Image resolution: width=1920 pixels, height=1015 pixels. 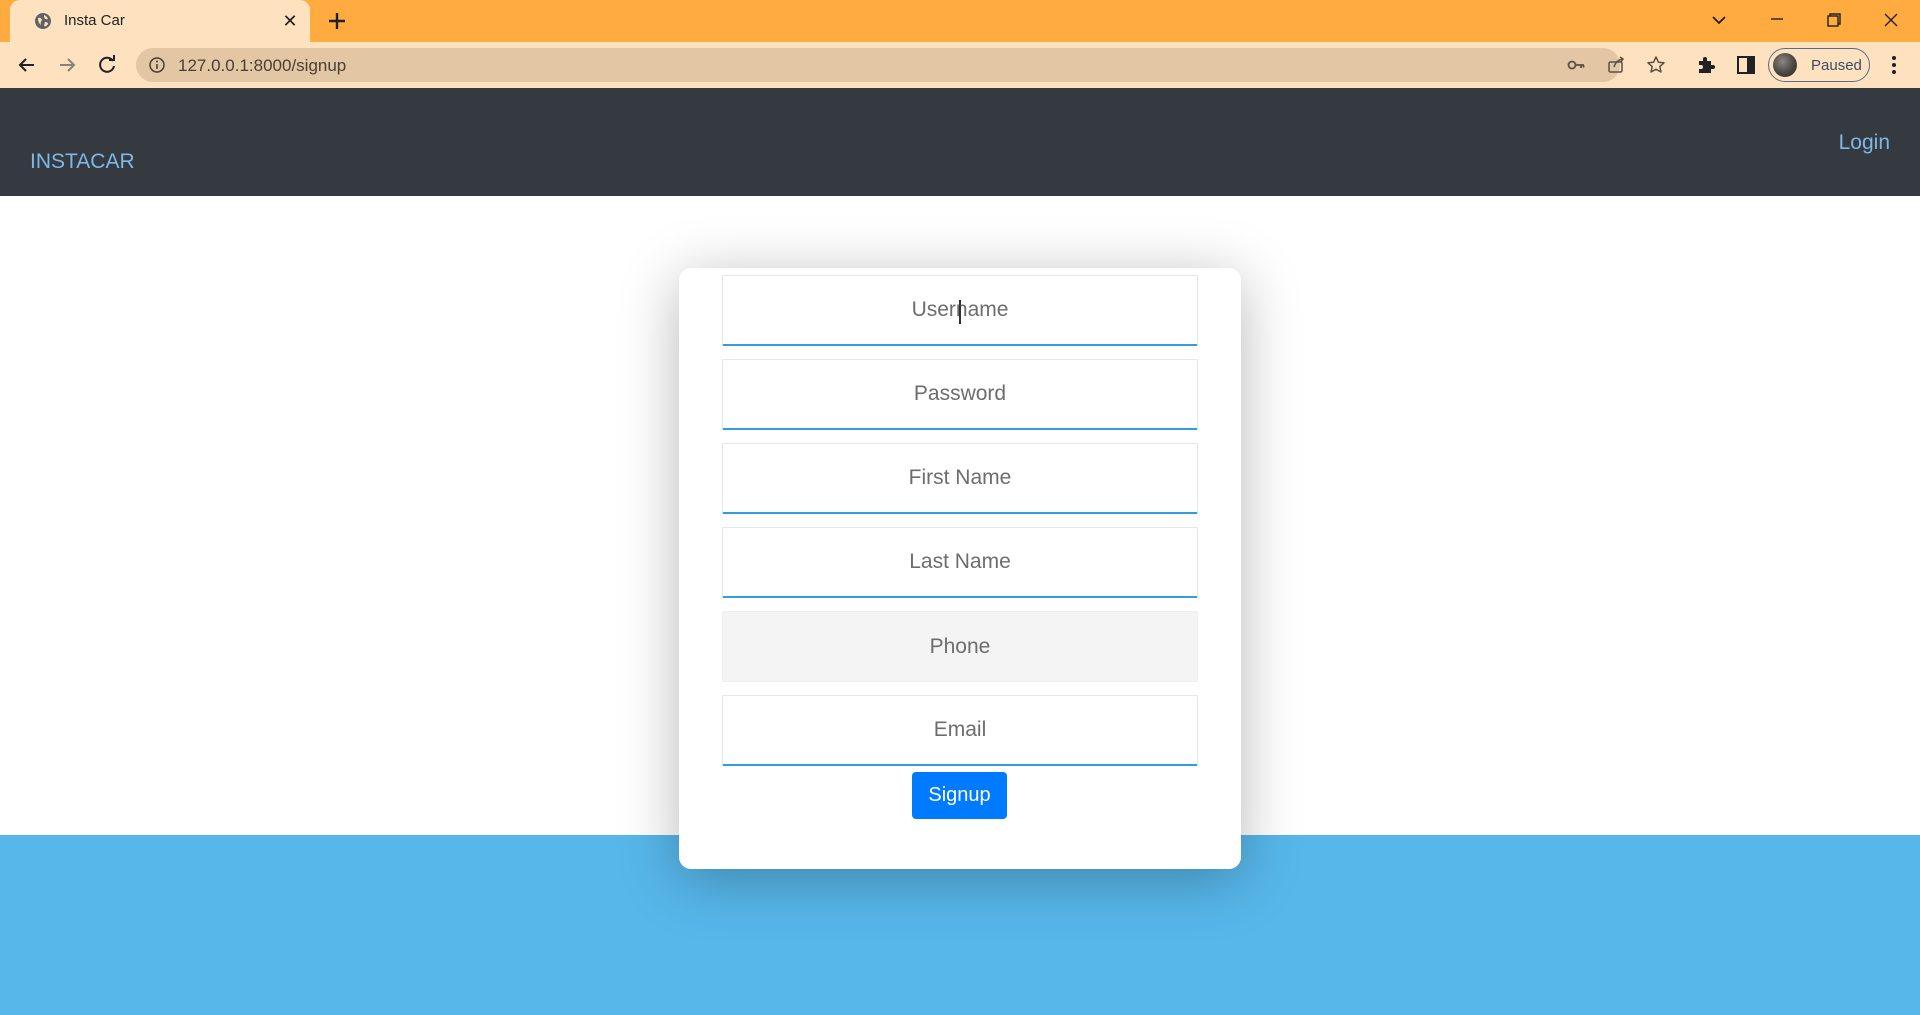 I want to click on reload-icon, so click(x=107, y=65).